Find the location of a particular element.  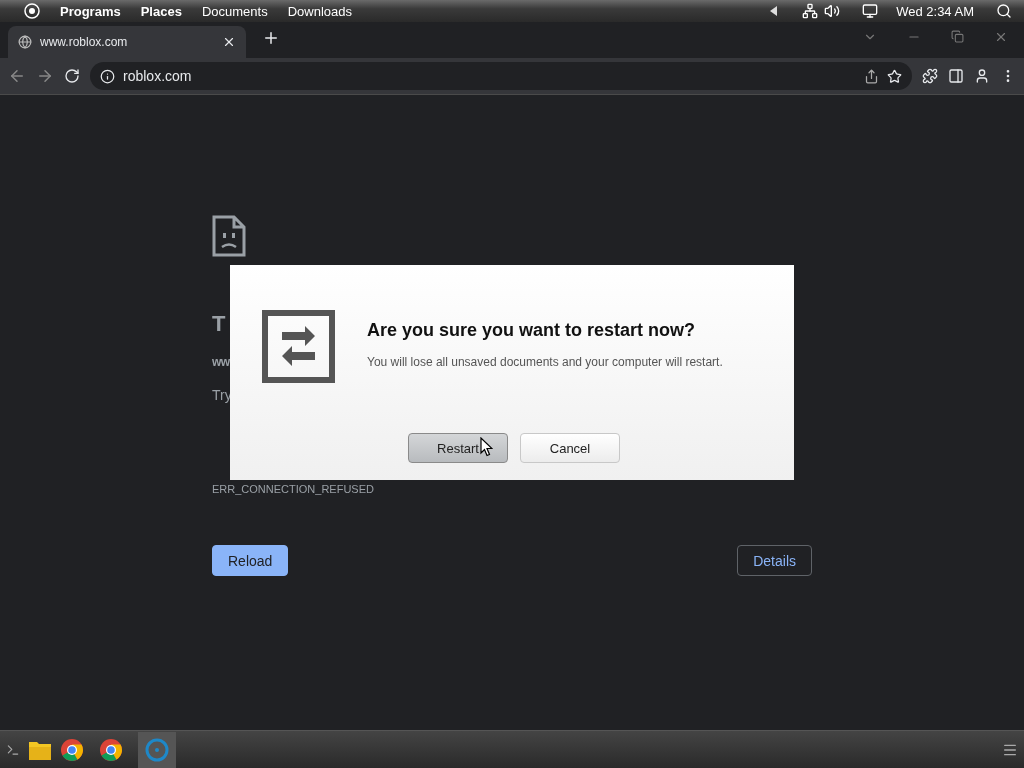

profile-icon is located at coordinates (982, 76).